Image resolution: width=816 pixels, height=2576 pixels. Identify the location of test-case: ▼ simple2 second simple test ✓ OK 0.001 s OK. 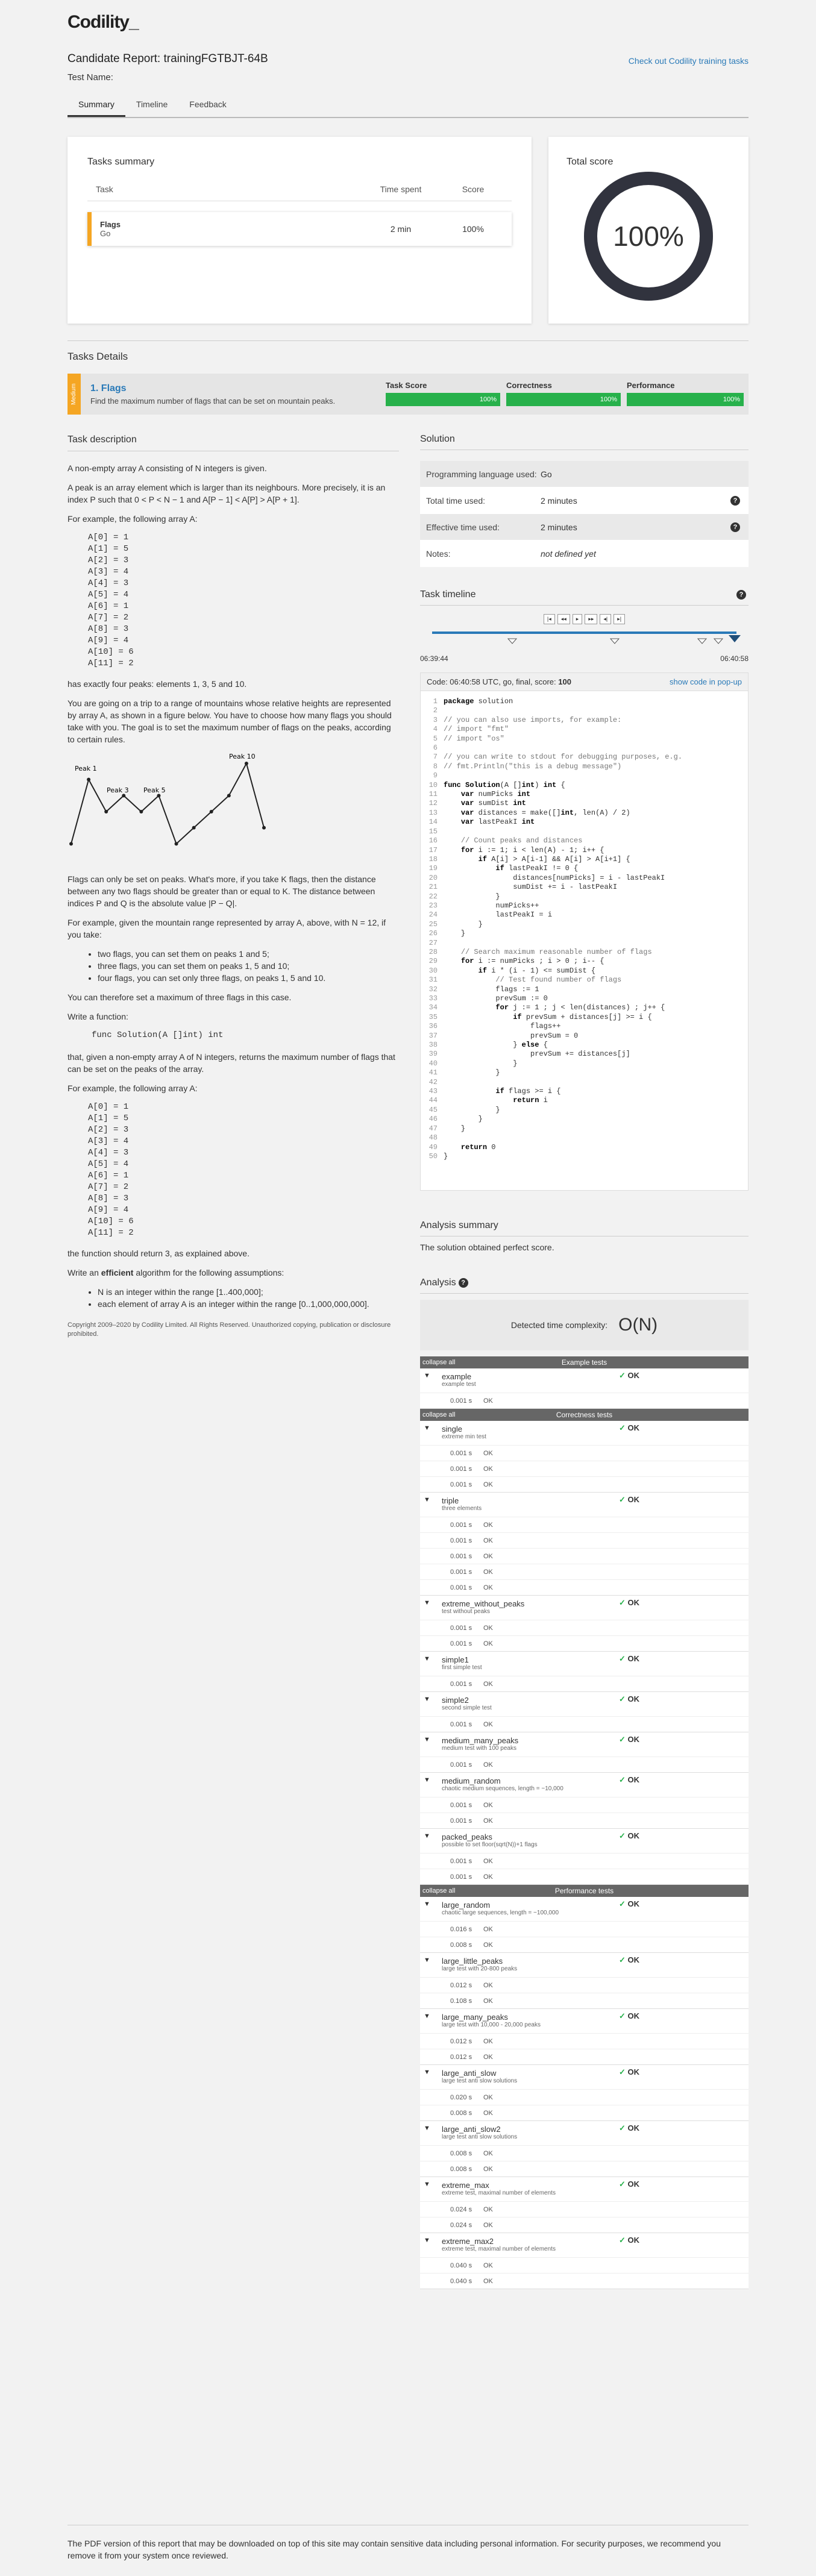
(584, 1712).